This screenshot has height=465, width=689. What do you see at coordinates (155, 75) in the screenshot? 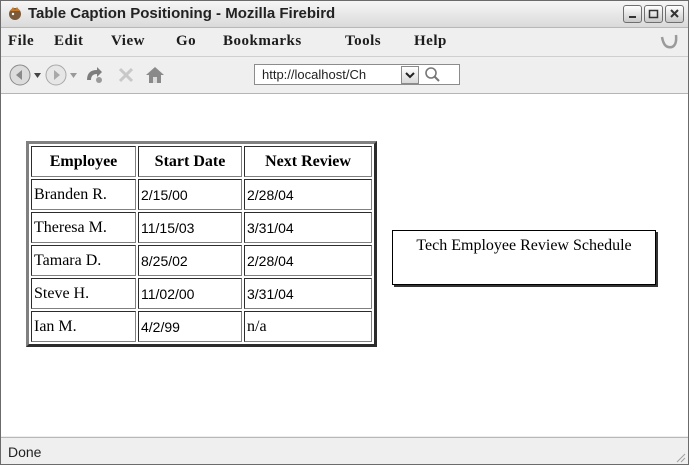
I see `home-icon` at bounding box center [155, 75].